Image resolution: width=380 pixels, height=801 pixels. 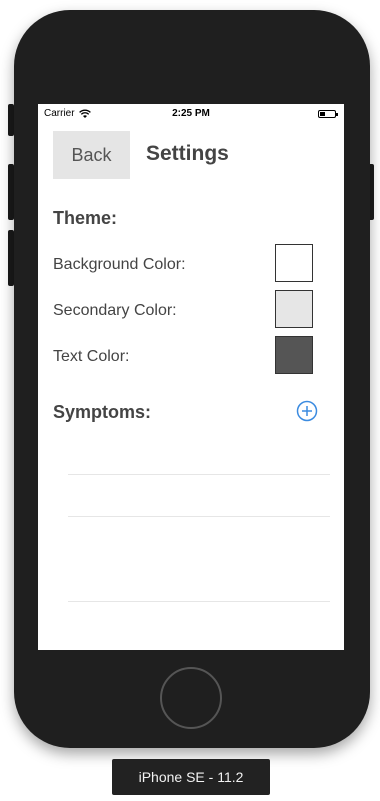 I want to click on page-title: Settings, so click(x=187, y=153).